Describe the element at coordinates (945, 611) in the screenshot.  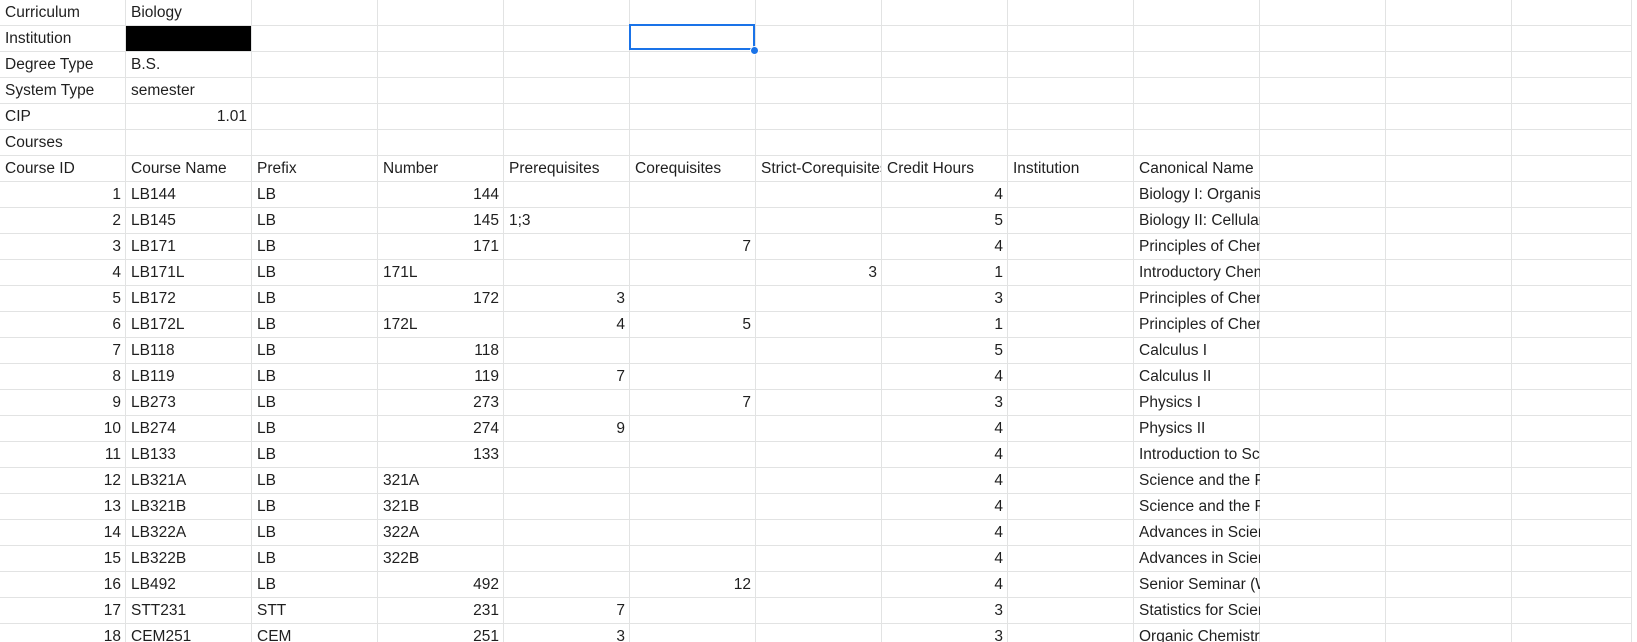
I see `course-credits-cell: 3` at that location.